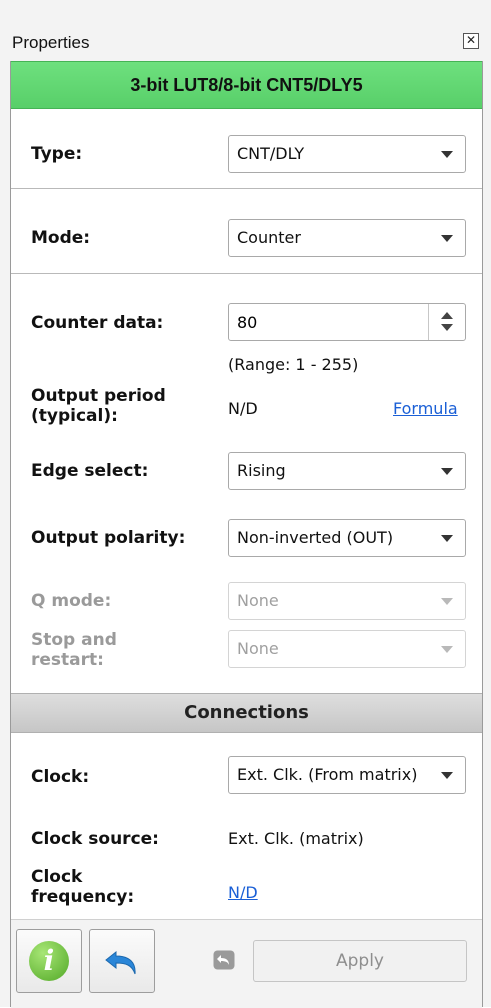 The image size is (491, 1008). Describe the element at coordinates (347, 649) in the screenshot. I see `stop-restart-select: None` at that location.